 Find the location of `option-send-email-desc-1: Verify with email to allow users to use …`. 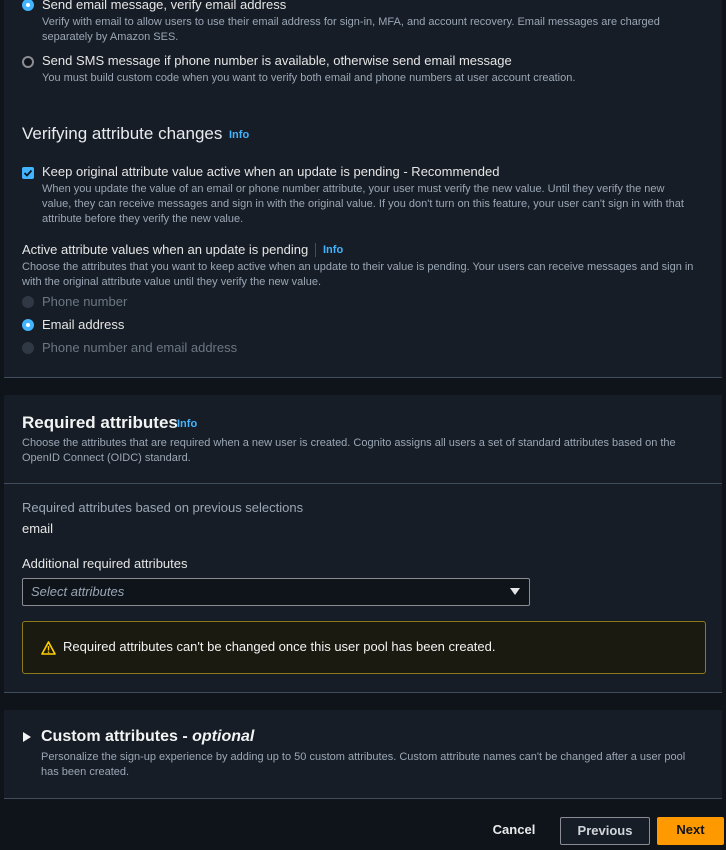

option-send-email-desc-1: Verify with email to allow users to use … is located at coordinates (351, 22).